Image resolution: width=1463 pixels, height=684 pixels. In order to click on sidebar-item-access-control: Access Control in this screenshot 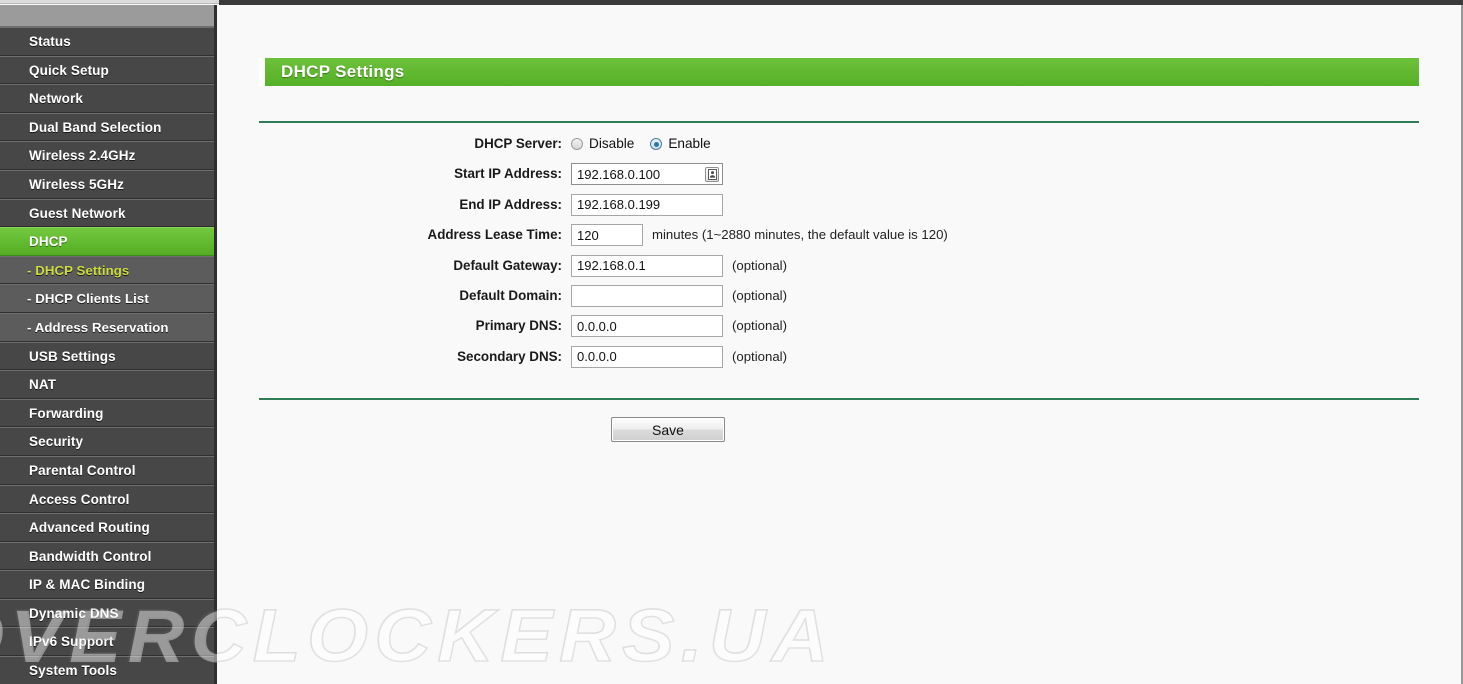, I will do `click(107, 499)`.